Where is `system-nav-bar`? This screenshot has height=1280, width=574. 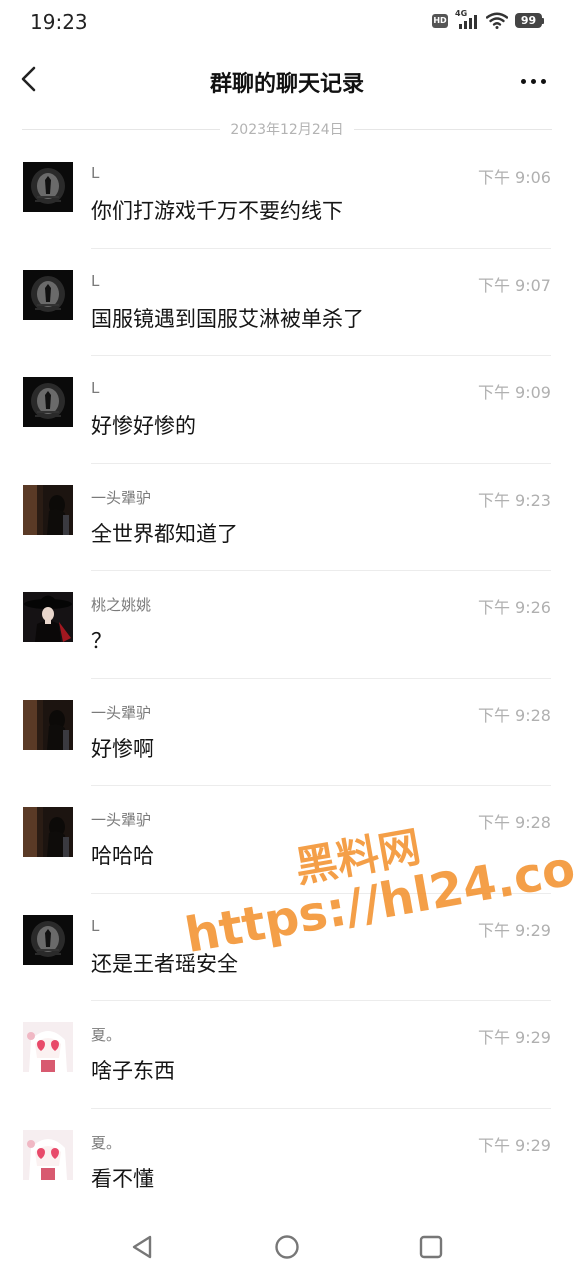
system-nav-bar is located at coordinates (287, 1247).